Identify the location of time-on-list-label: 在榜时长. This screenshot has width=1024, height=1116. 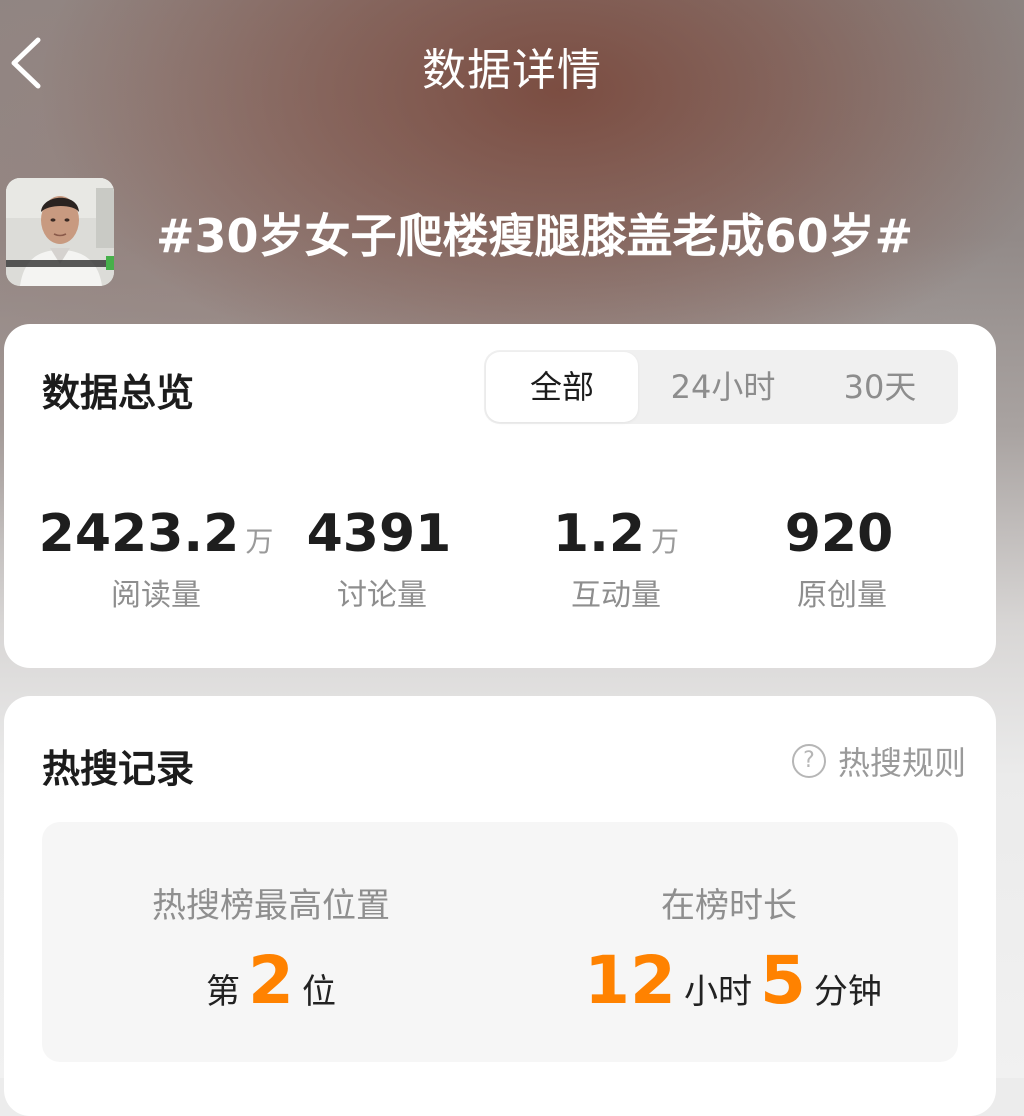
(729, 906).